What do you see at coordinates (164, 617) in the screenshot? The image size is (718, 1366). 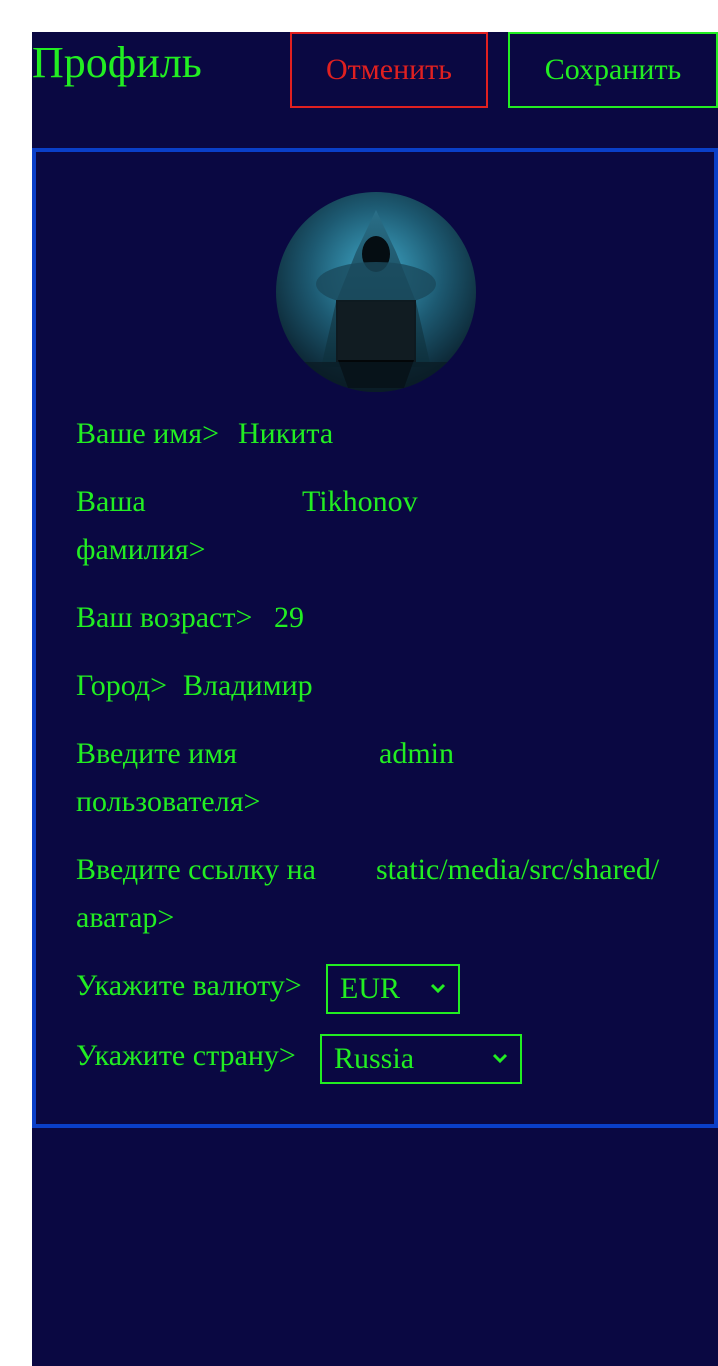 I see `age-label: Ваш возраст>` at bounding box center [164, 617].